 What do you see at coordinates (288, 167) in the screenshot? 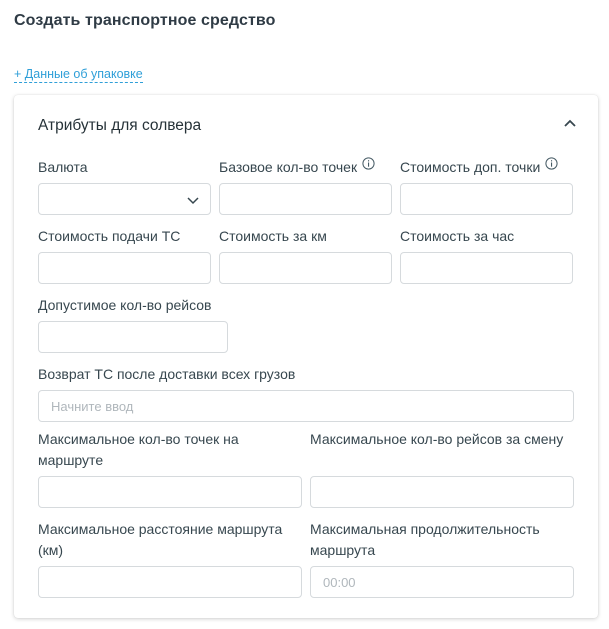
I see `base-points-label-text: Базовое кол-во точек` at bounding box center [288, 167].